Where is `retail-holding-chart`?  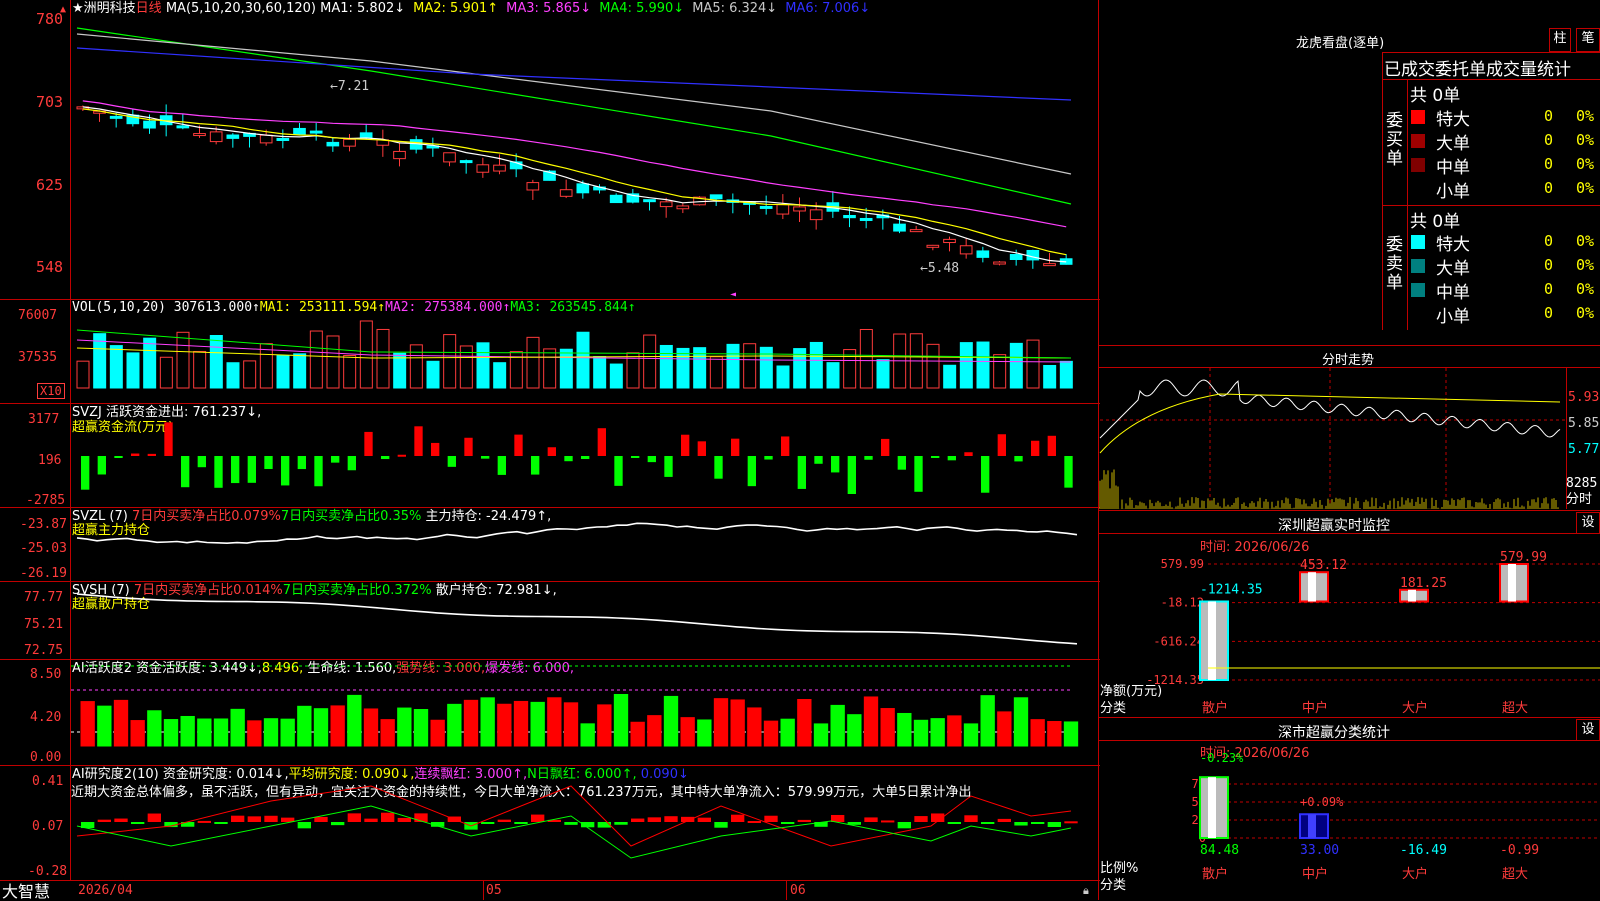 retail-holding-chart is located at coordinates (584, 620).